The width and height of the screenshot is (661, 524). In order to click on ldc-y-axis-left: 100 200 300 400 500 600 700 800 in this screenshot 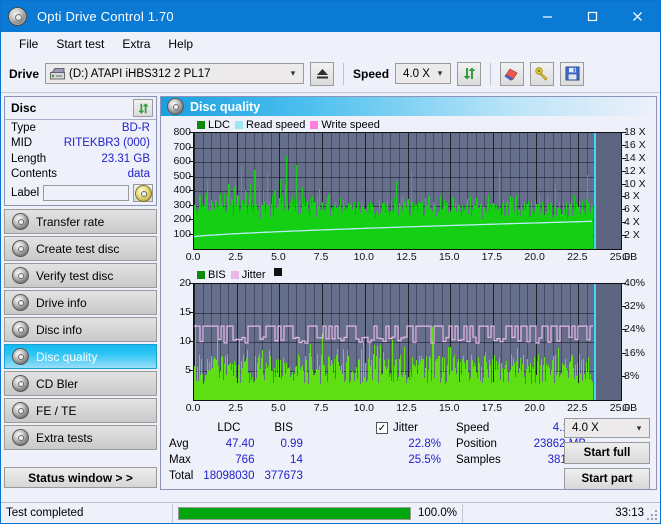, I will do `click(178, 188)`.